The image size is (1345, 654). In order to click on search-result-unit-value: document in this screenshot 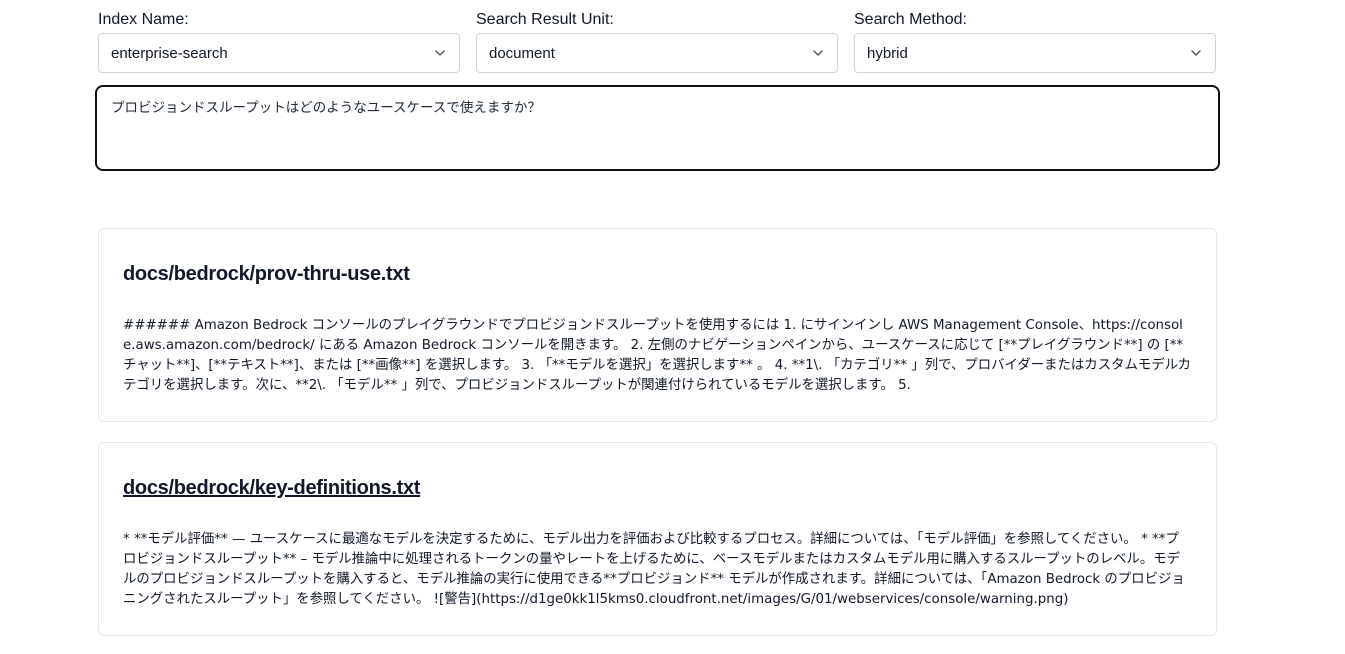, I will do `click(522, 53)`.